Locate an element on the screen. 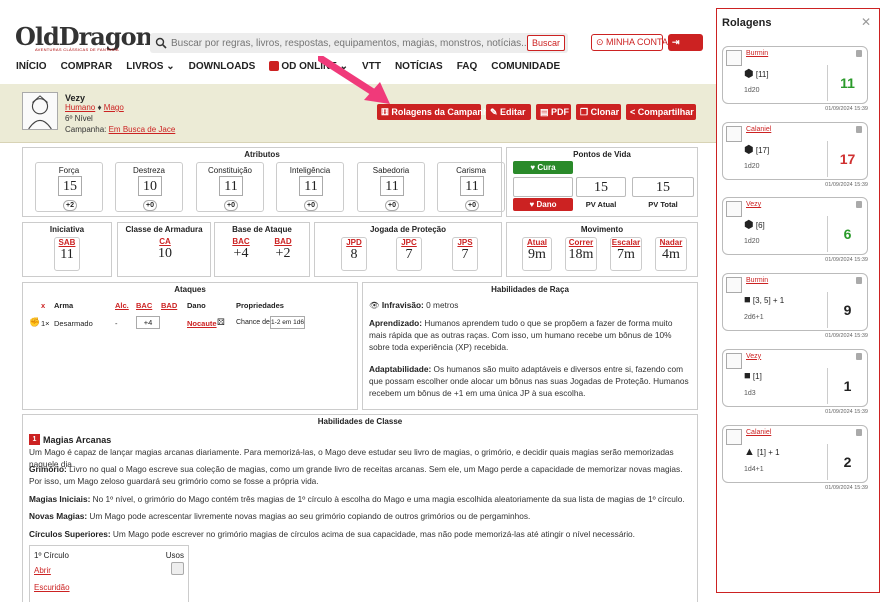 Image resolution: width=882 pixels, height=602 pixels. campaign-label: Campanha: is located at coordinates (86, 129).